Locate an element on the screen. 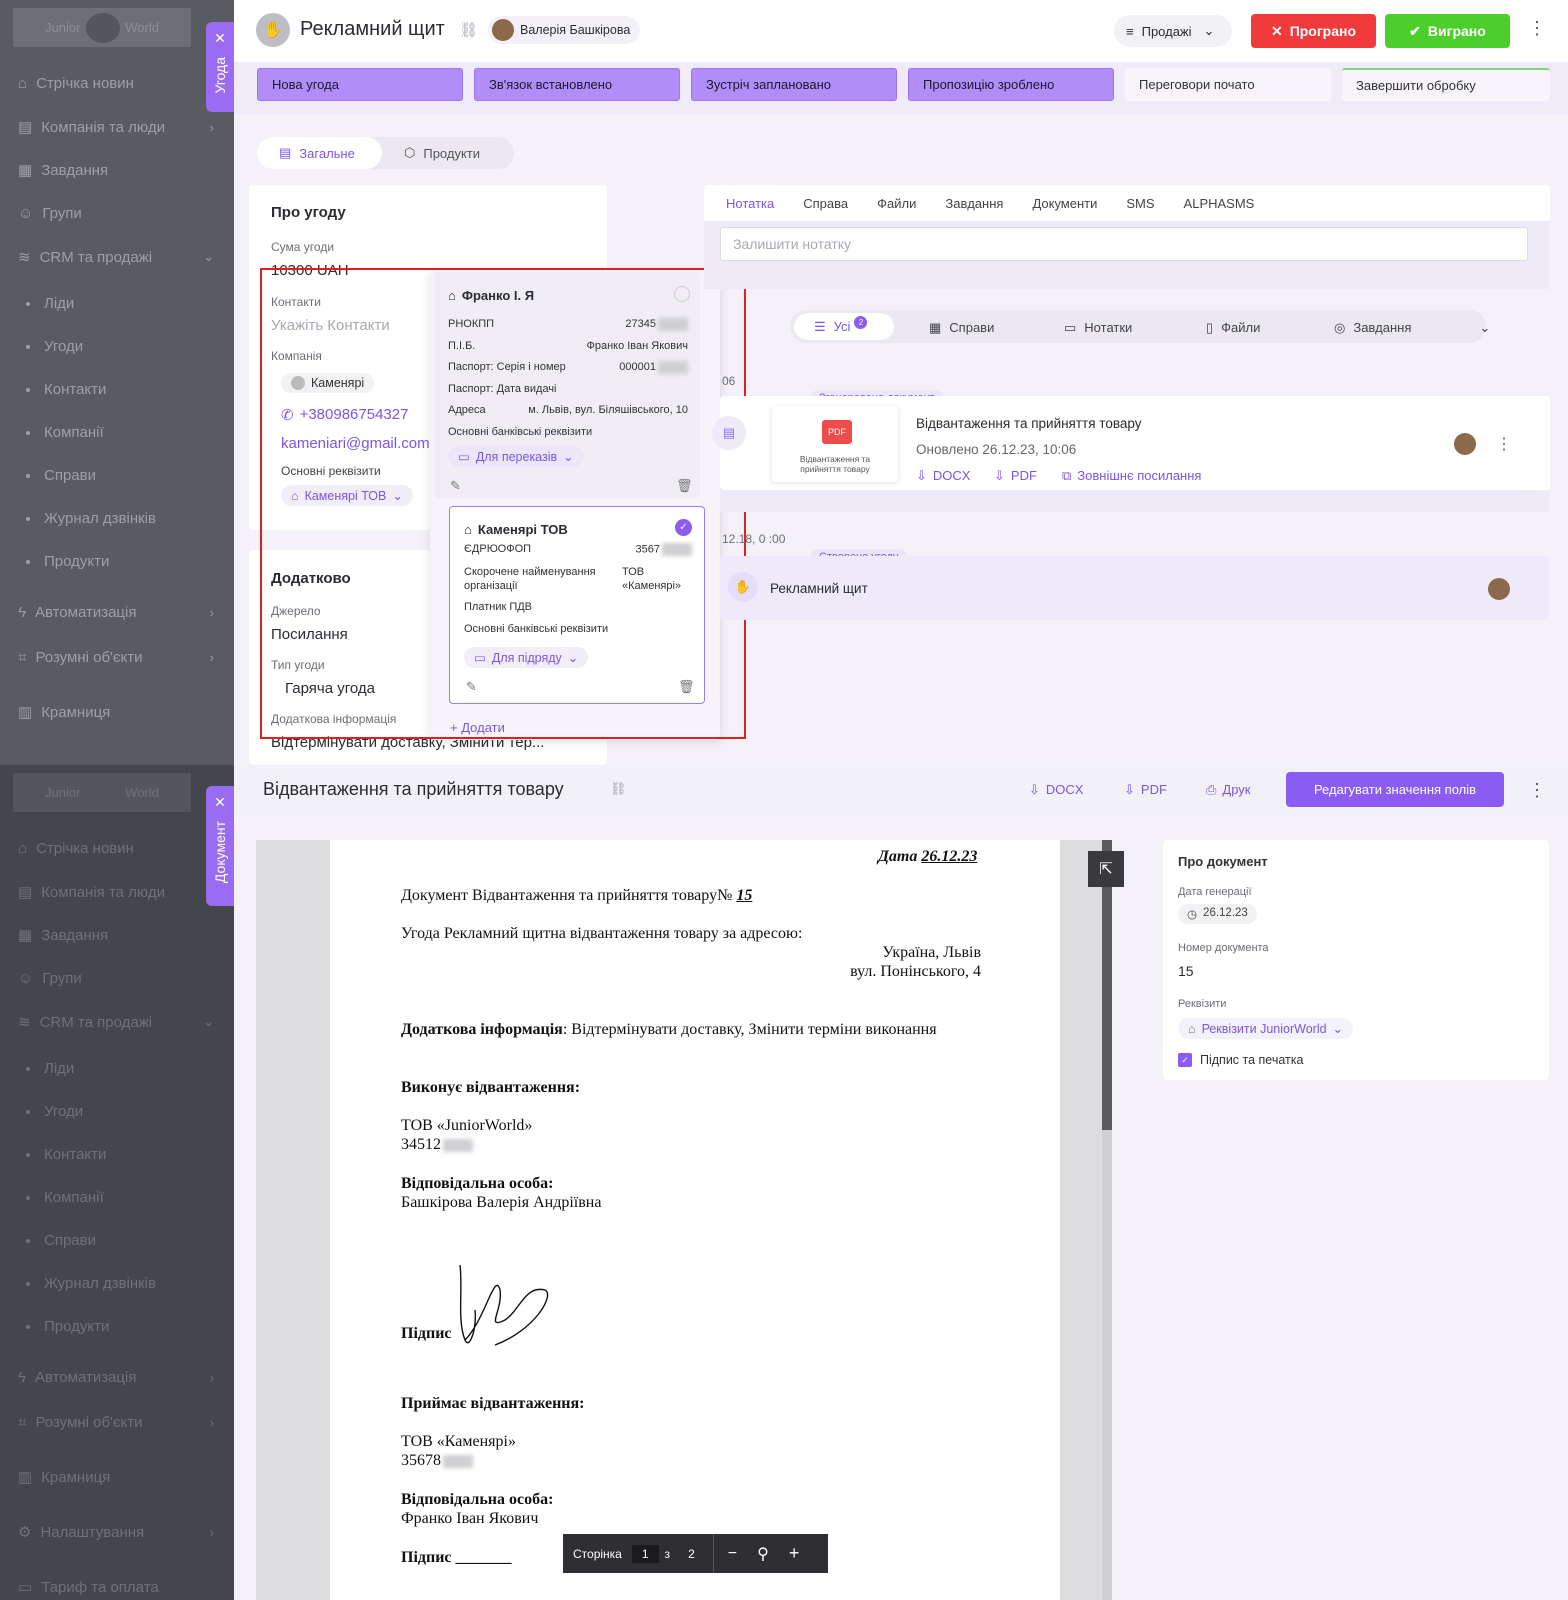  stage-proposal: Пропозицію зроблено is located at coordinates (1011, 84).